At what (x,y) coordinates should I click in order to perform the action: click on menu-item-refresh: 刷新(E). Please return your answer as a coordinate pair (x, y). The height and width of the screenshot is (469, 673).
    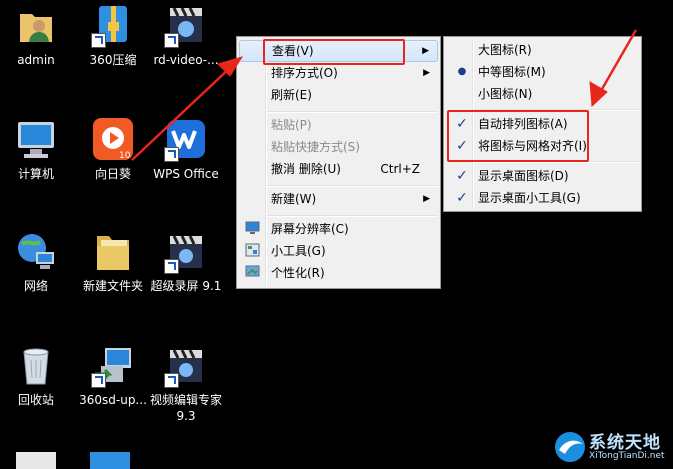
    Looking at the image, I should click on (338, 95).